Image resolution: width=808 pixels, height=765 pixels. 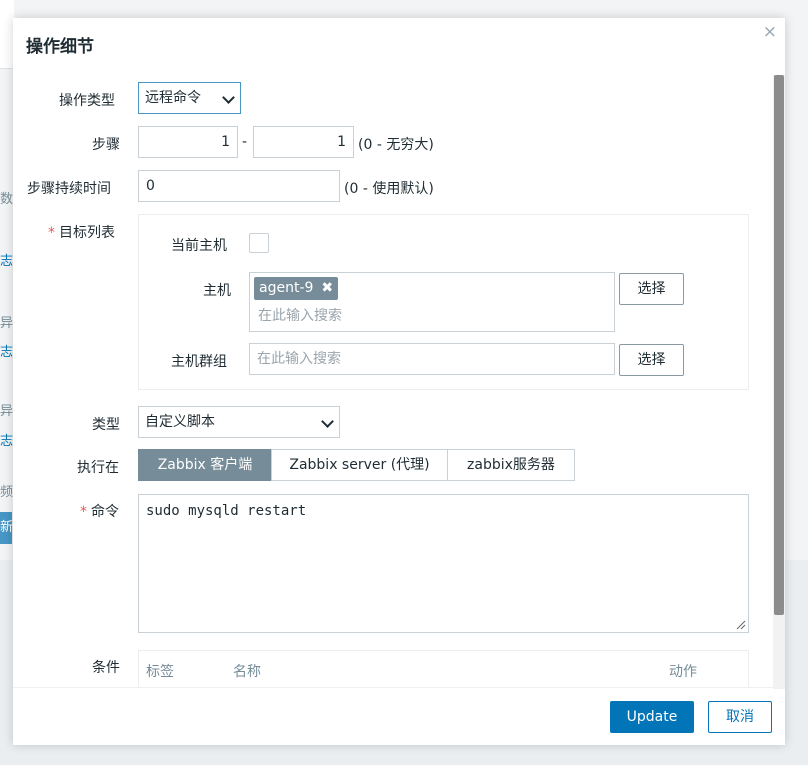 What do you see at coordinates (327, 288) in the screenshot?
I see `remove-icon: ✖` at bounding box center [327, 288].